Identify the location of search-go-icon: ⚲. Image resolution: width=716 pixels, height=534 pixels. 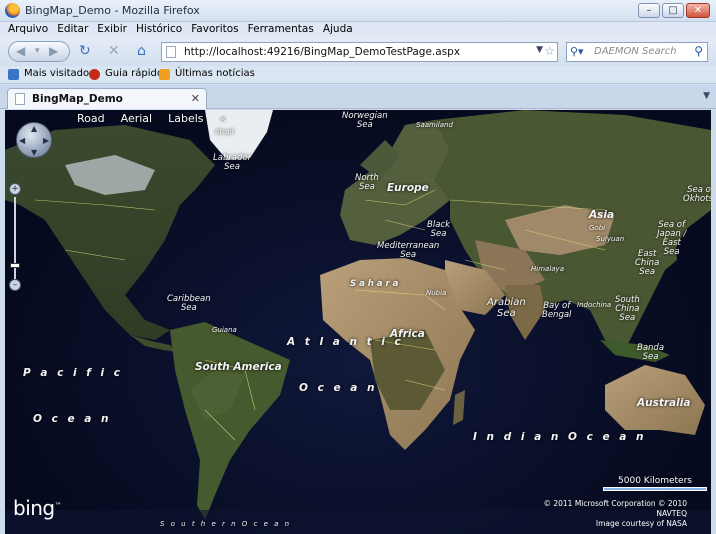
(698, 51).